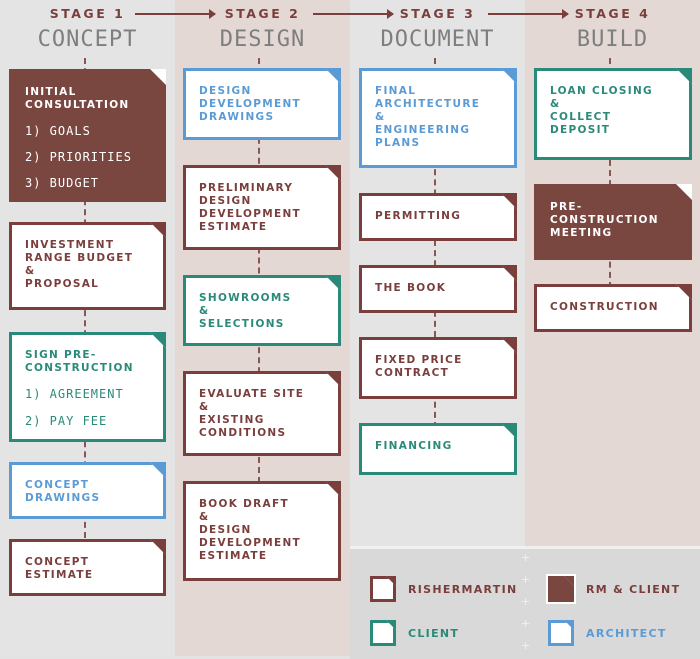  Describe the element at coordinates (419, 366) in the screenshot. I see `card-title: FIXED PRICE CONTRACT` at that location.